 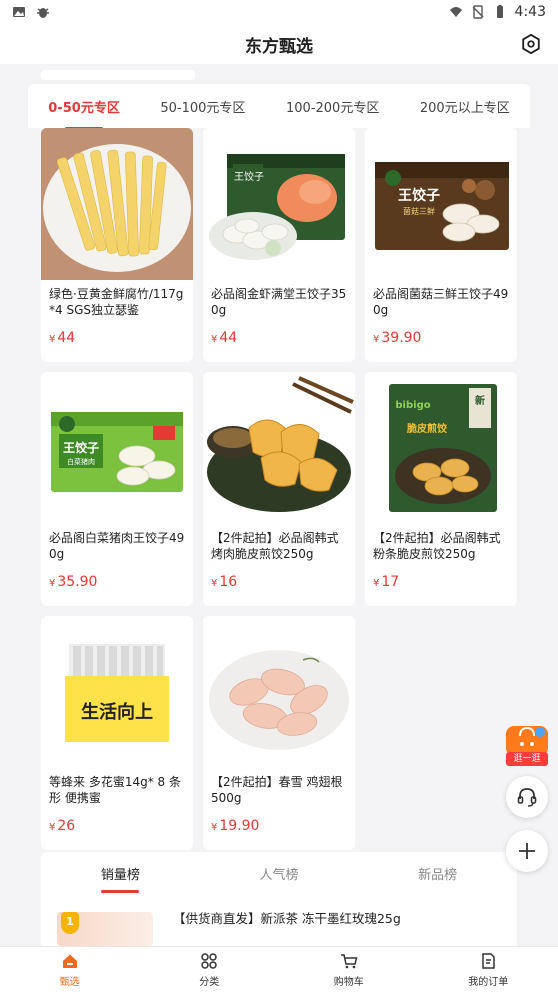 I want to click on customer-service-button, so click(x=527, y=797).